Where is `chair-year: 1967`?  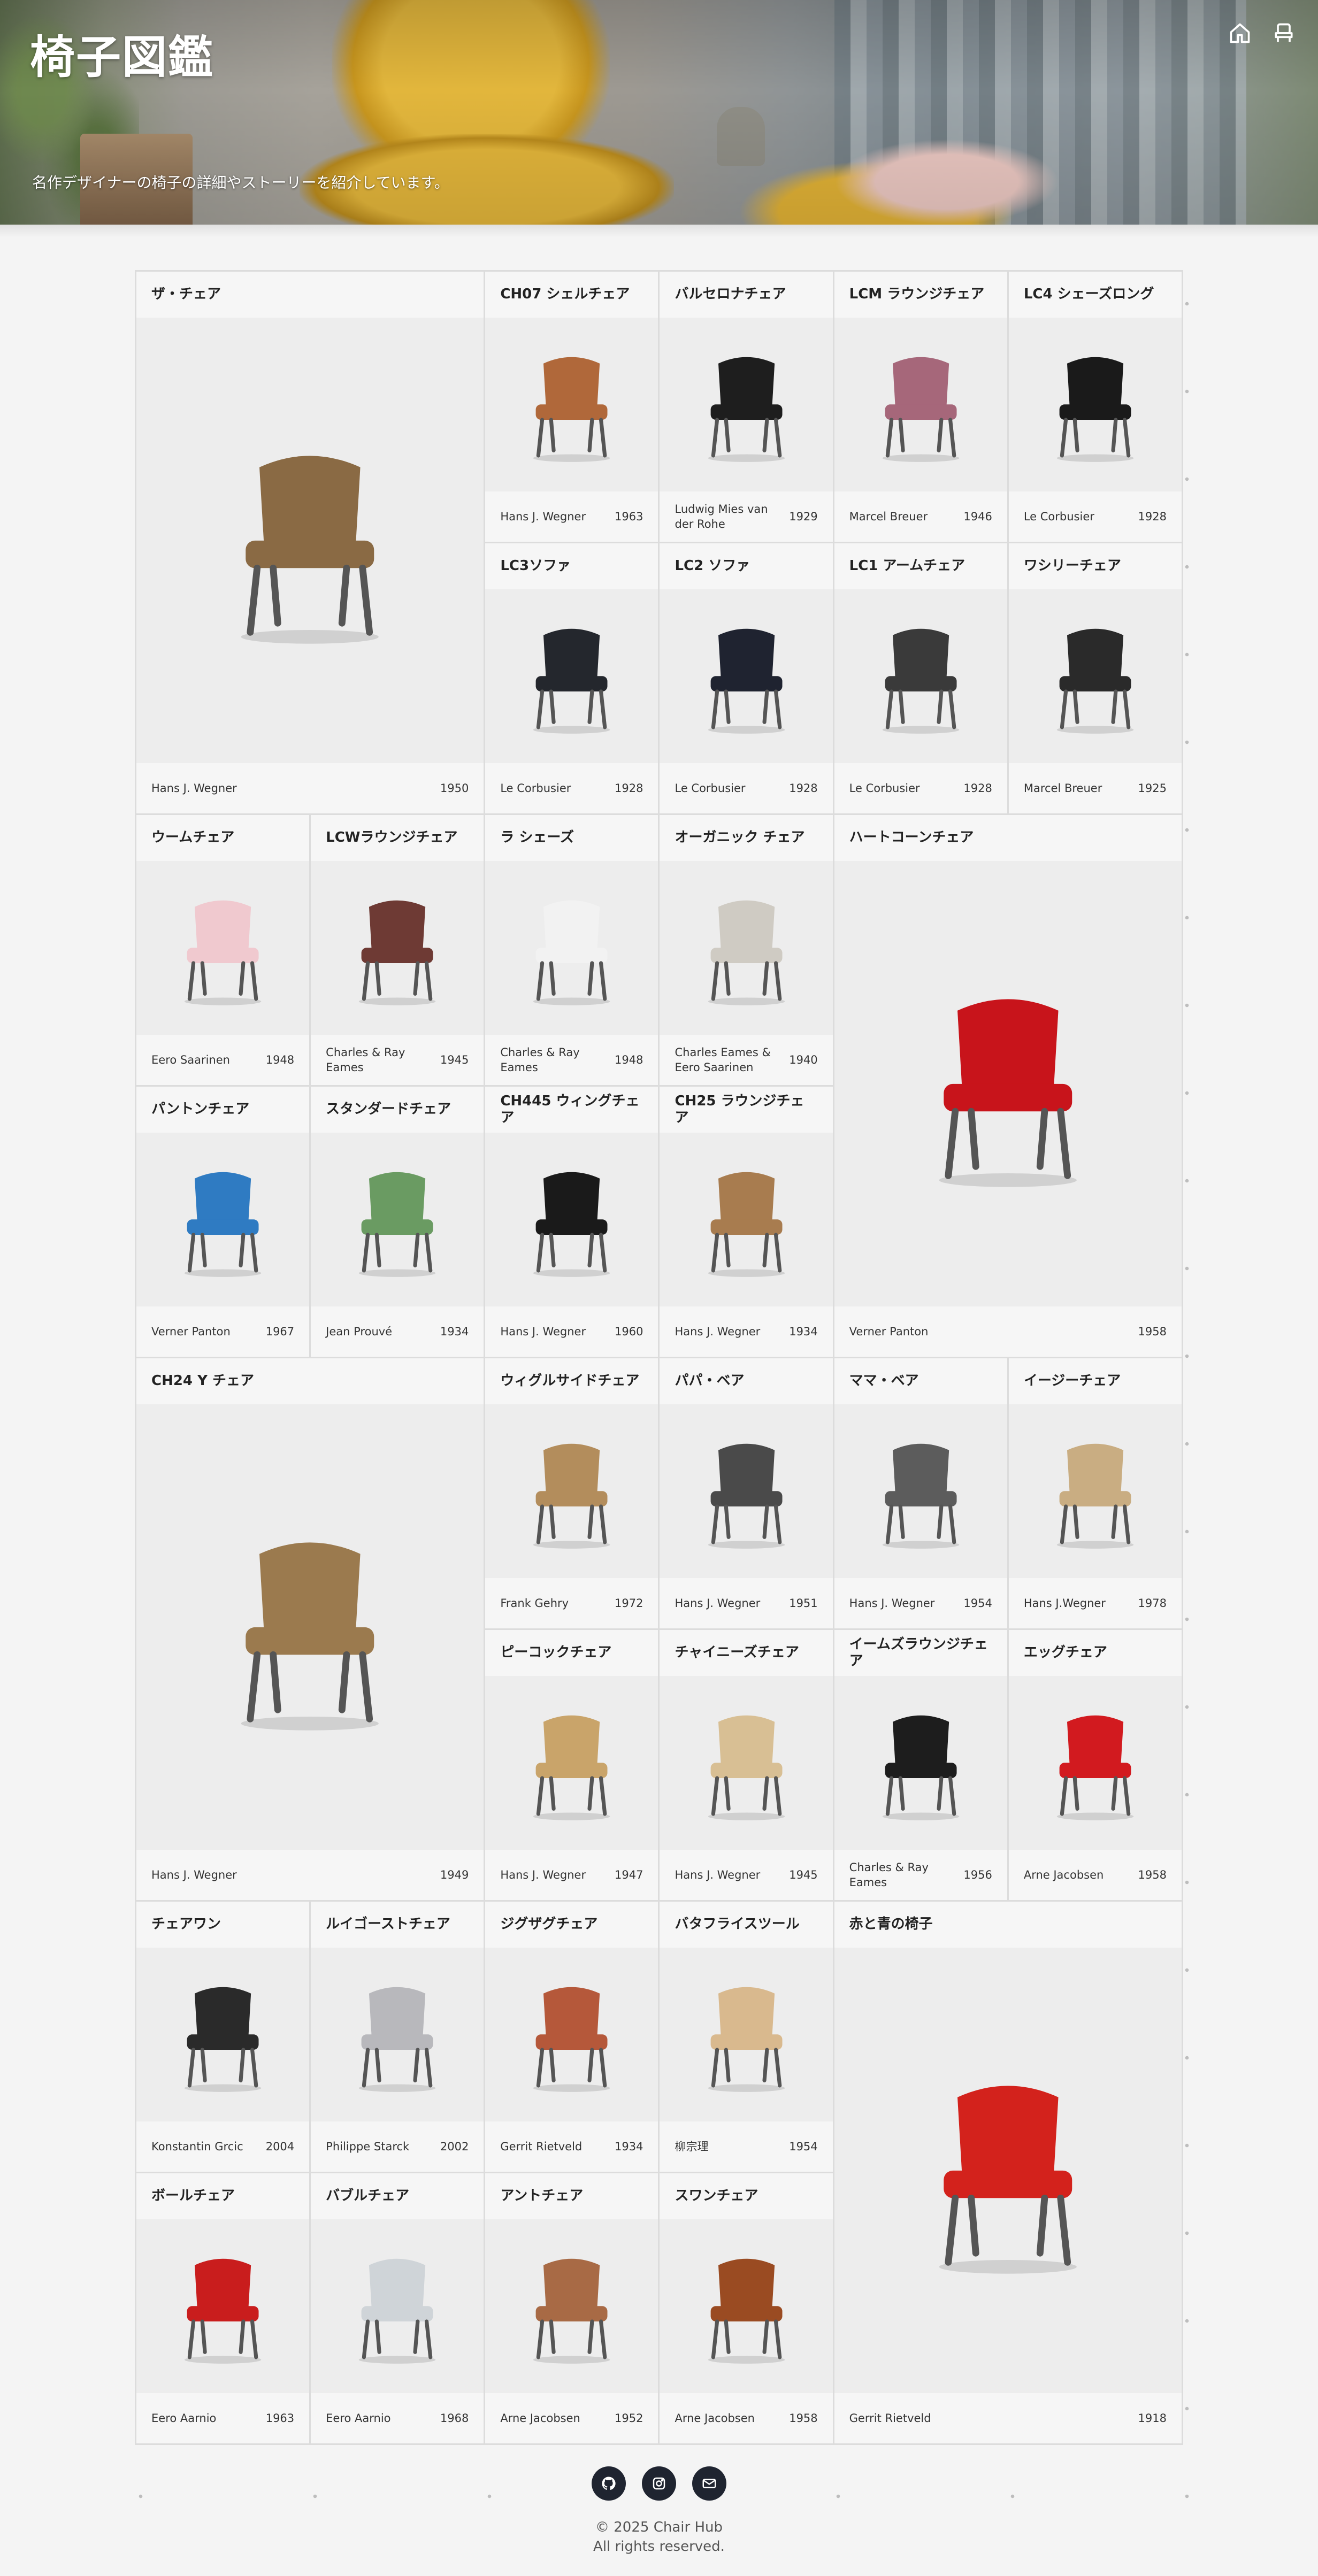
chair-year: 1967 is located at coordinates (280, 1331).